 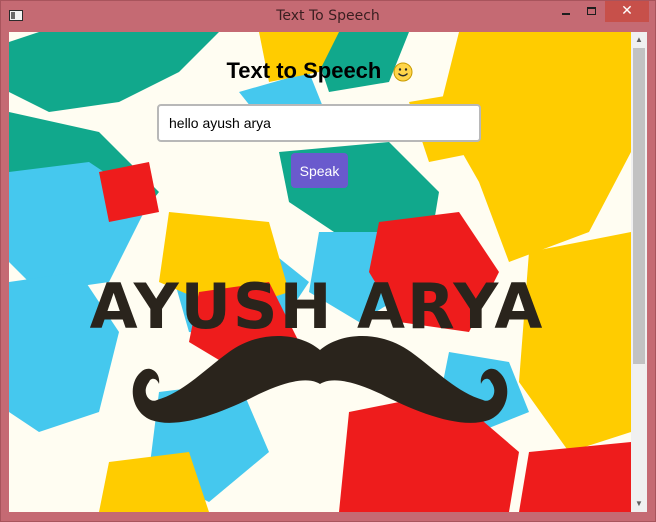 I want to click on title-bar: Text To Speech ✕, so click(x=328, y=16).